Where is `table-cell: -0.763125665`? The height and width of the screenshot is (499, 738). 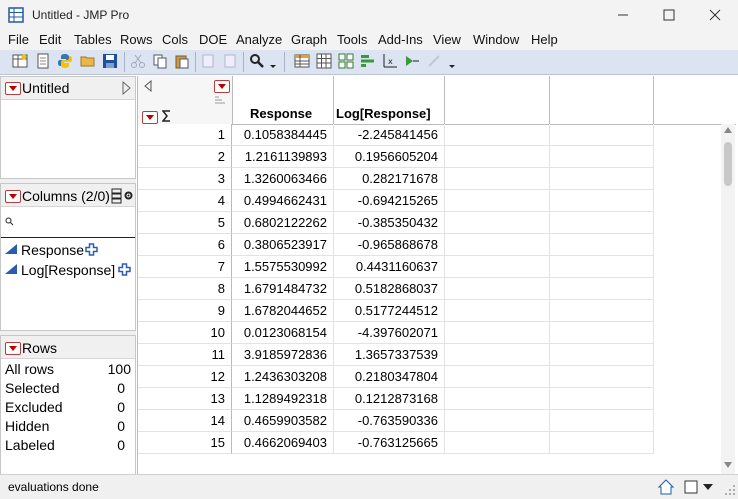 table-cell: -0.763125665 is located at coordinates (389, 443).